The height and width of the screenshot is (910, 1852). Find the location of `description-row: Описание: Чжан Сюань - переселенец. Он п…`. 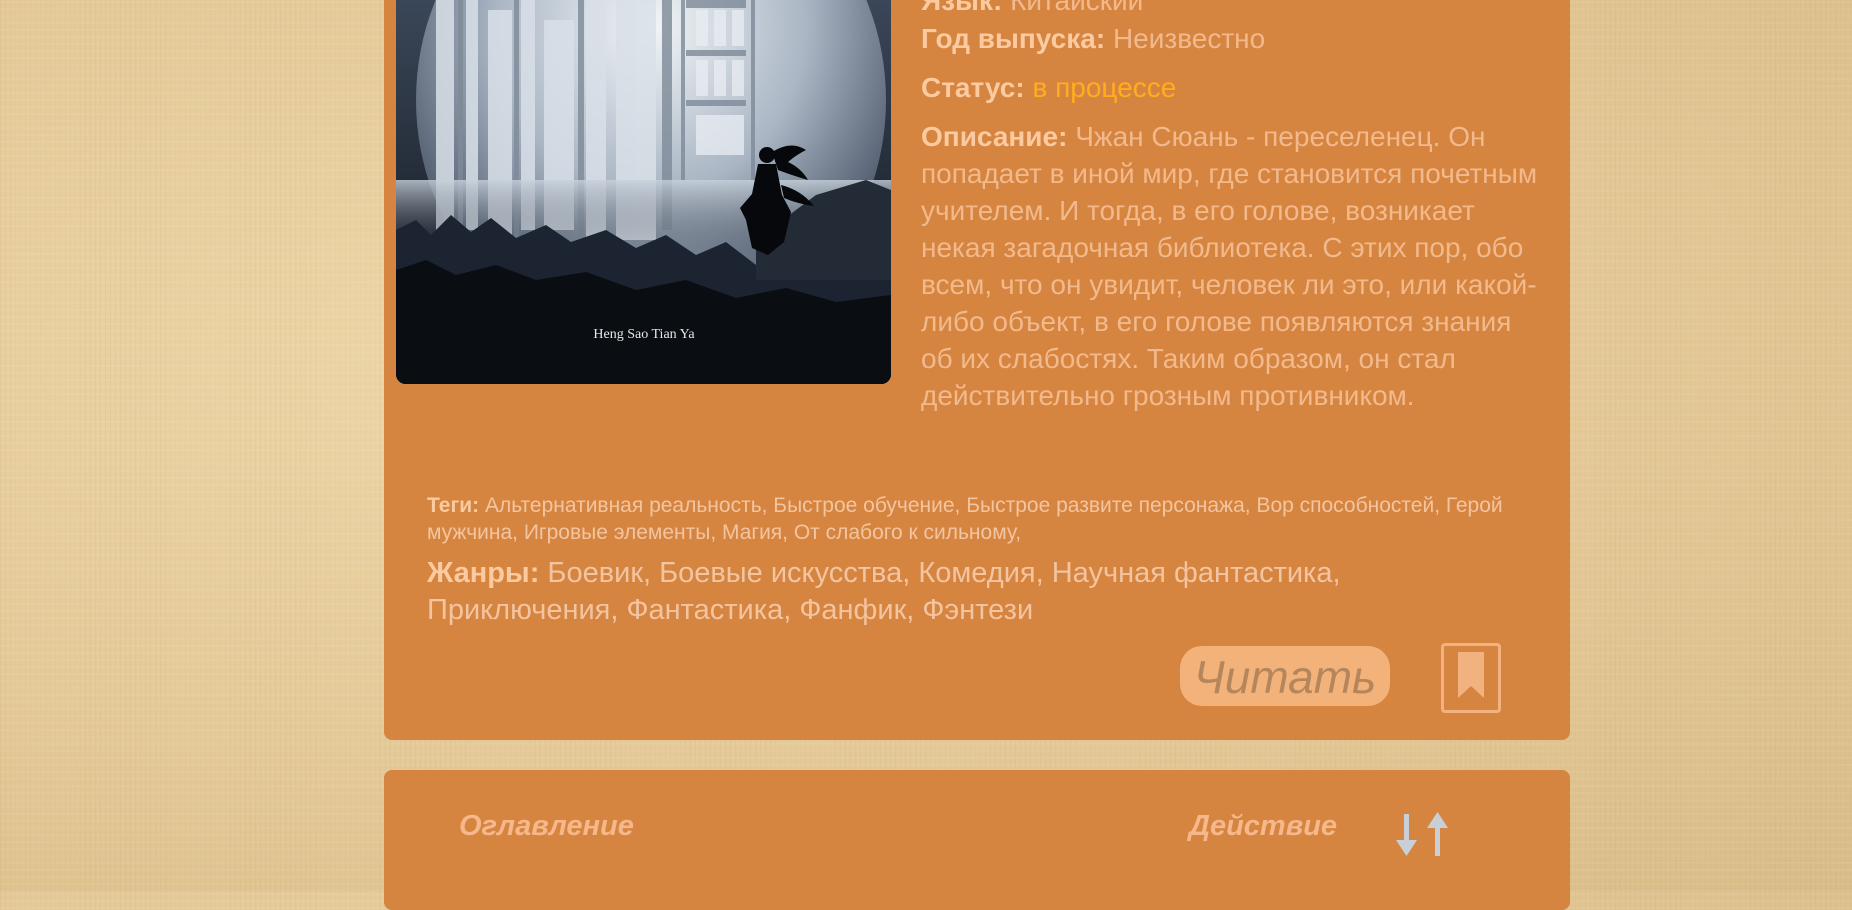

description-row: Описание: Чжан Сюань - переселенец. Он п… is located at coordinates (1231, 266).